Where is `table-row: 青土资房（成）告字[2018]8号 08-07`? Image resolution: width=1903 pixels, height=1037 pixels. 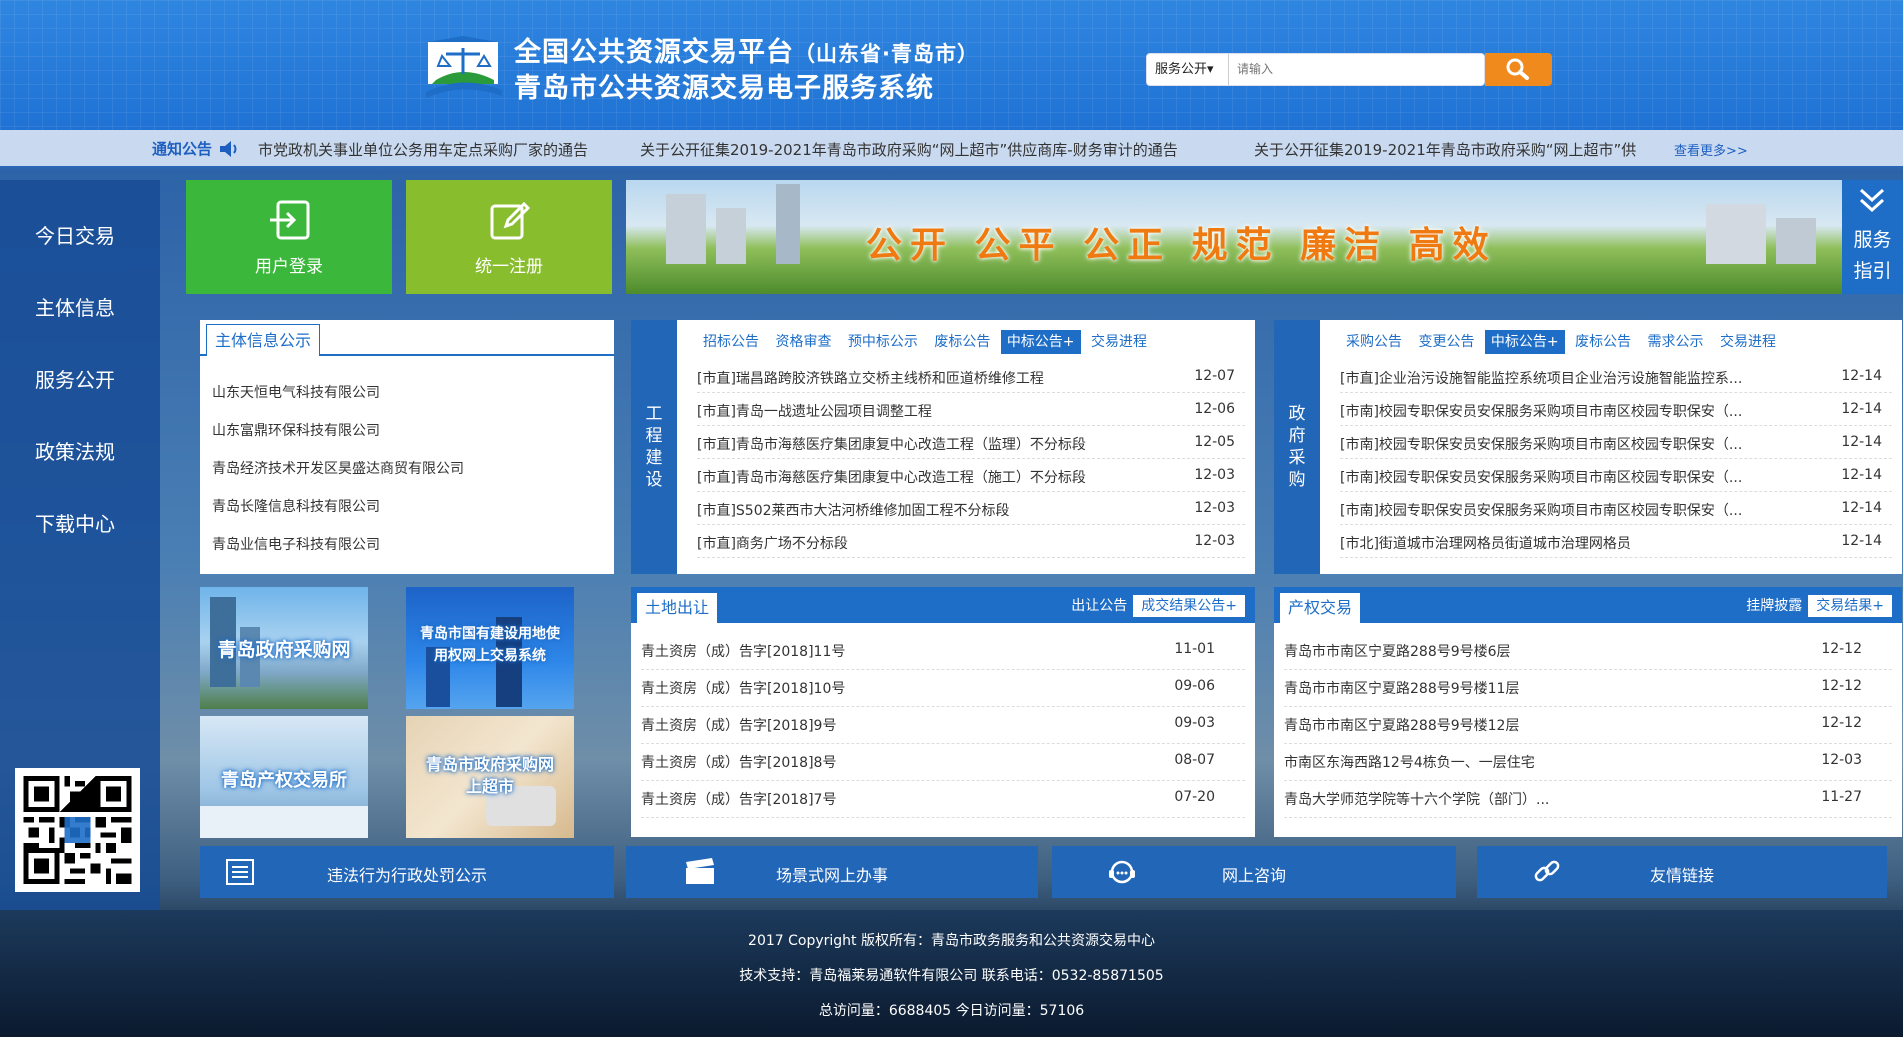
table-row: 青土资房（成）告字[2018]8号 08-07 is located at coordinates (943, 762).